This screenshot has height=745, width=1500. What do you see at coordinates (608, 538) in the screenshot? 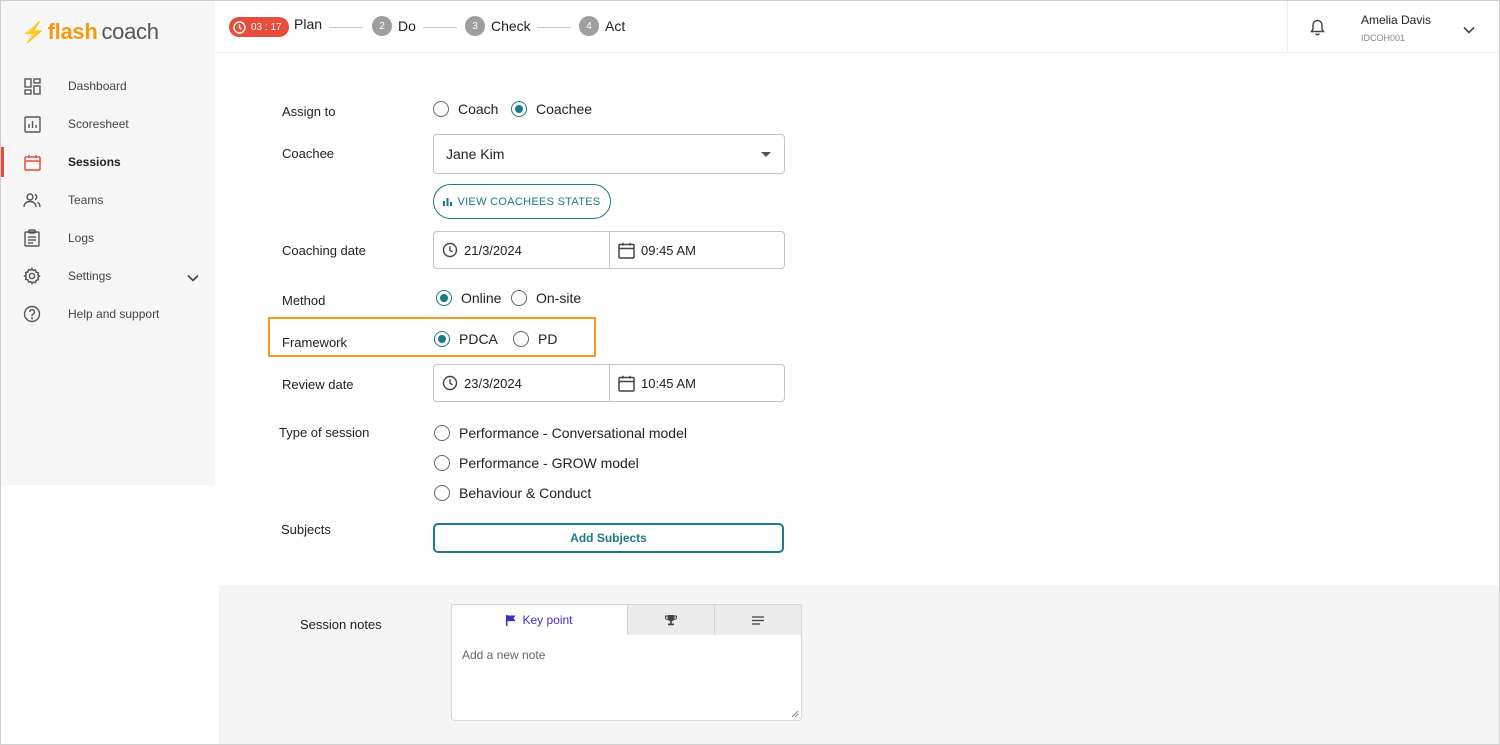
I see `add-subjects-button: Add Subjects` at bounding box center [608, 538].